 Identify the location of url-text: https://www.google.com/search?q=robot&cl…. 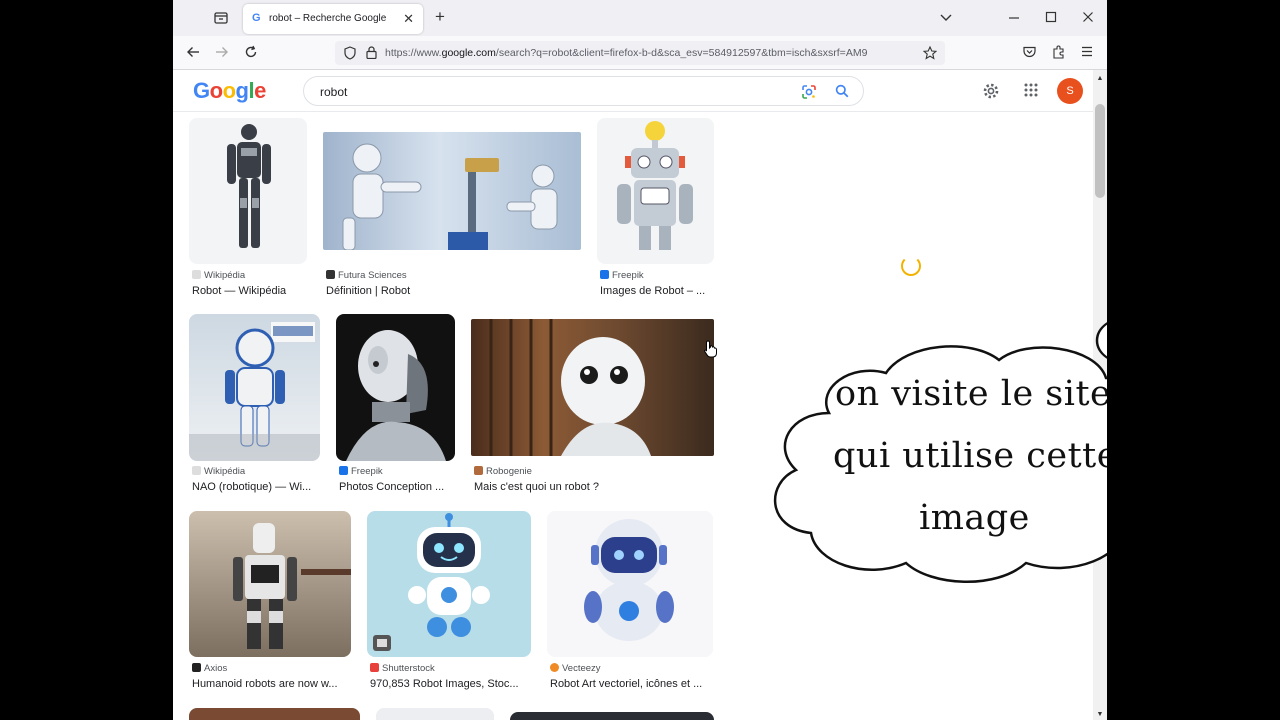
(628, 53).